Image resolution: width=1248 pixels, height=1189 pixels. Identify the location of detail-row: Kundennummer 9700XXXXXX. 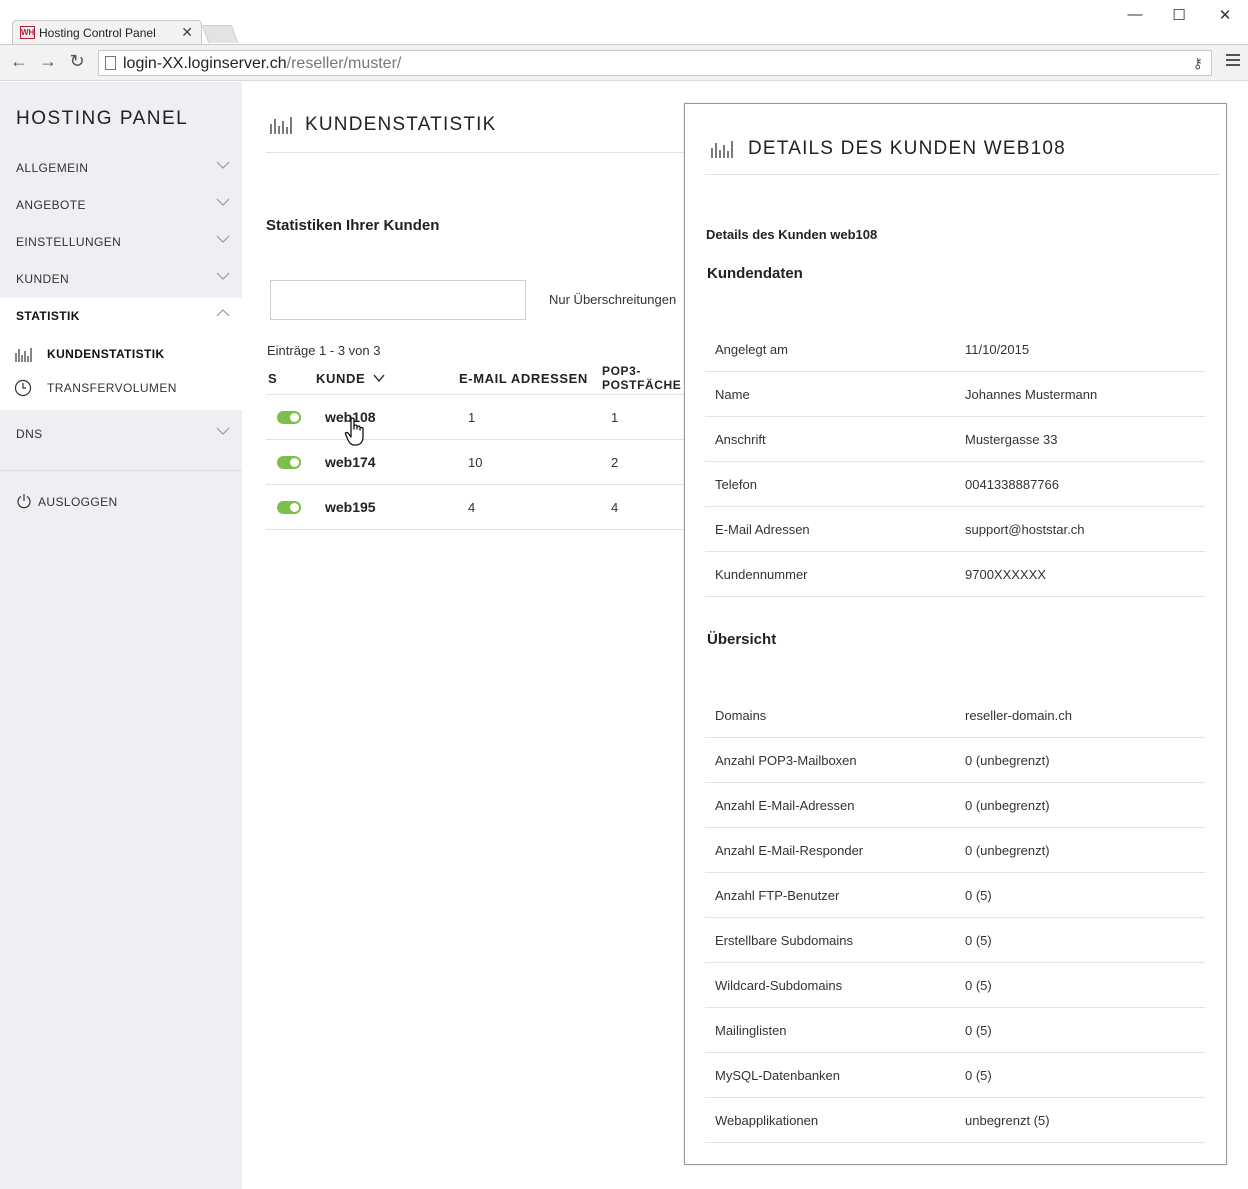
(955, 574).